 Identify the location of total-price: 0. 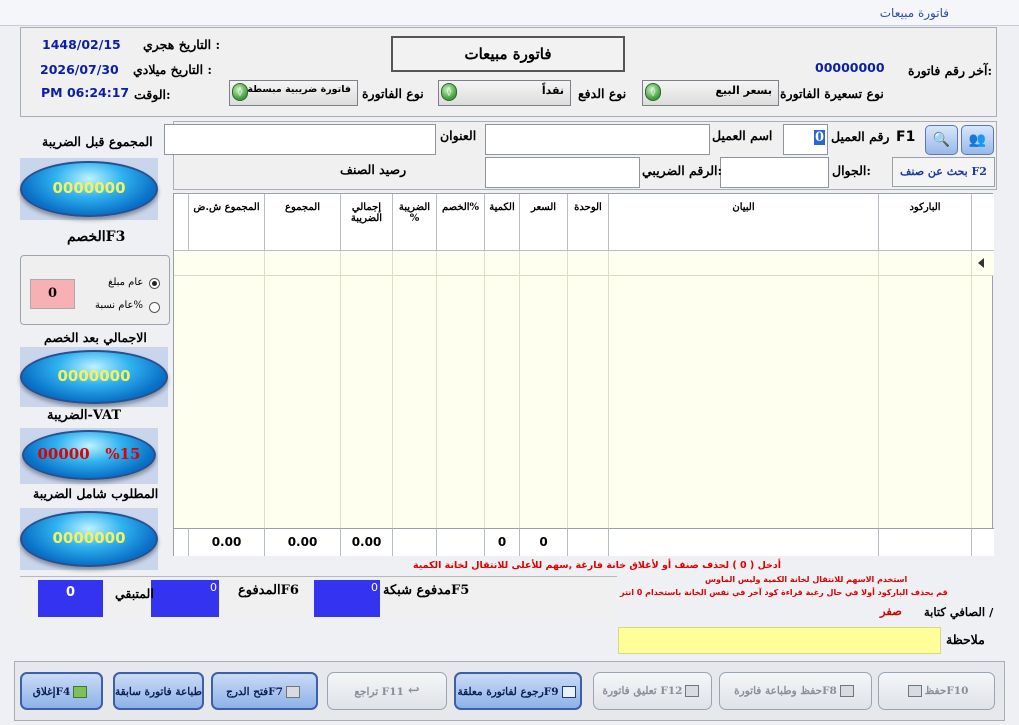
(544, 542).